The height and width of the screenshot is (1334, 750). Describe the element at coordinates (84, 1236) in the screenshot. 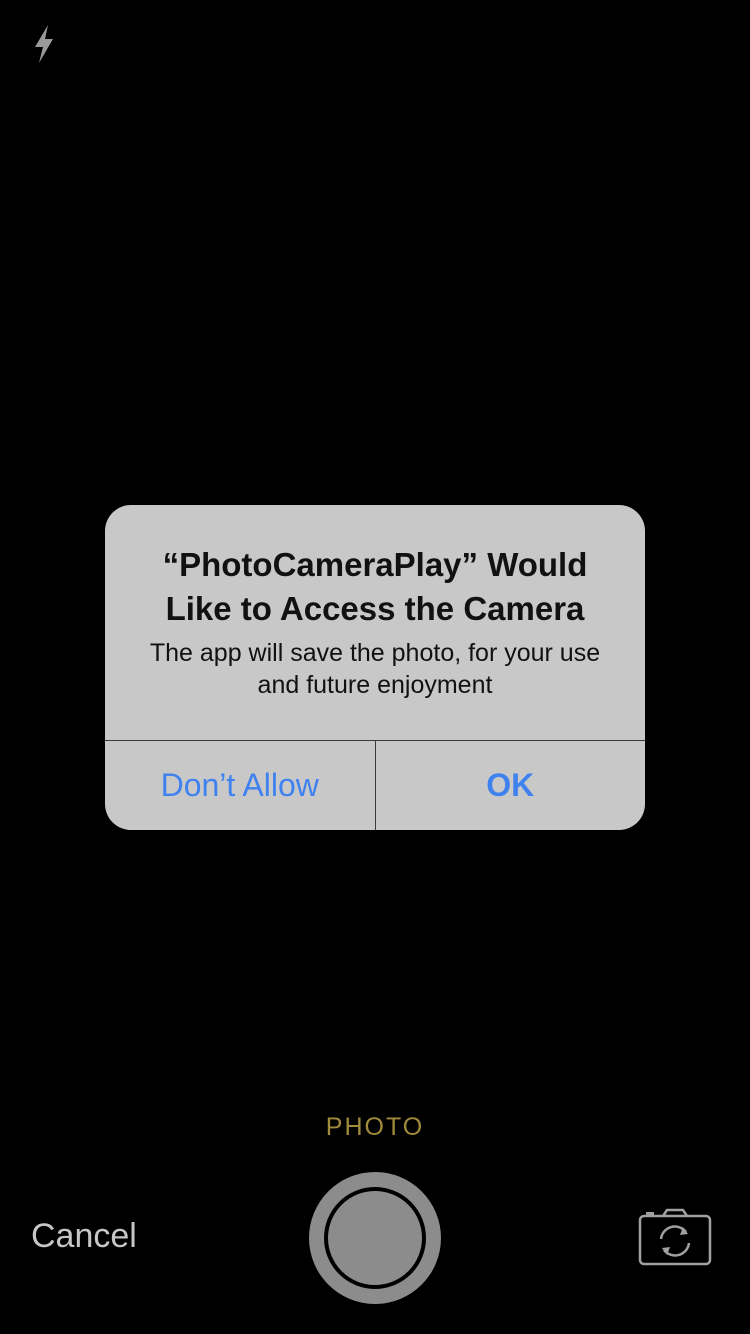

I see `cancel-button: Cancel` at that location.